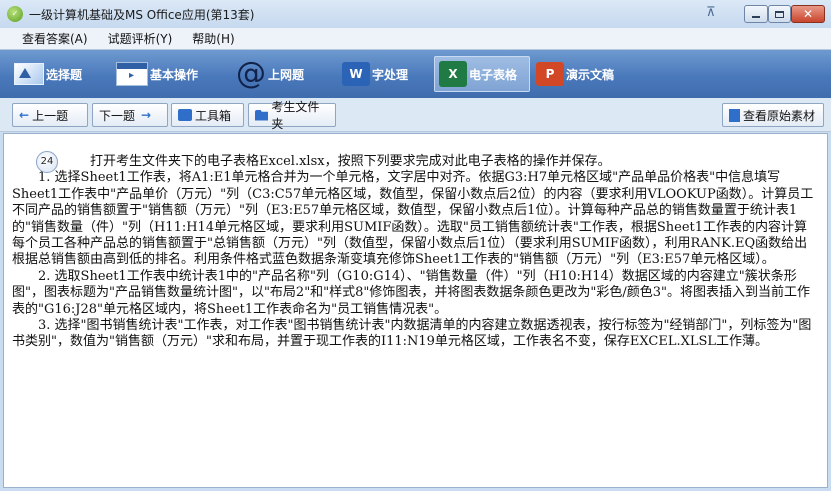 This screenshot has height=491, width=831. What do you see at coordinates (117, 115) in the screenshot?
I see `next-question-label: 下一题` at bounding box center [117, 115].